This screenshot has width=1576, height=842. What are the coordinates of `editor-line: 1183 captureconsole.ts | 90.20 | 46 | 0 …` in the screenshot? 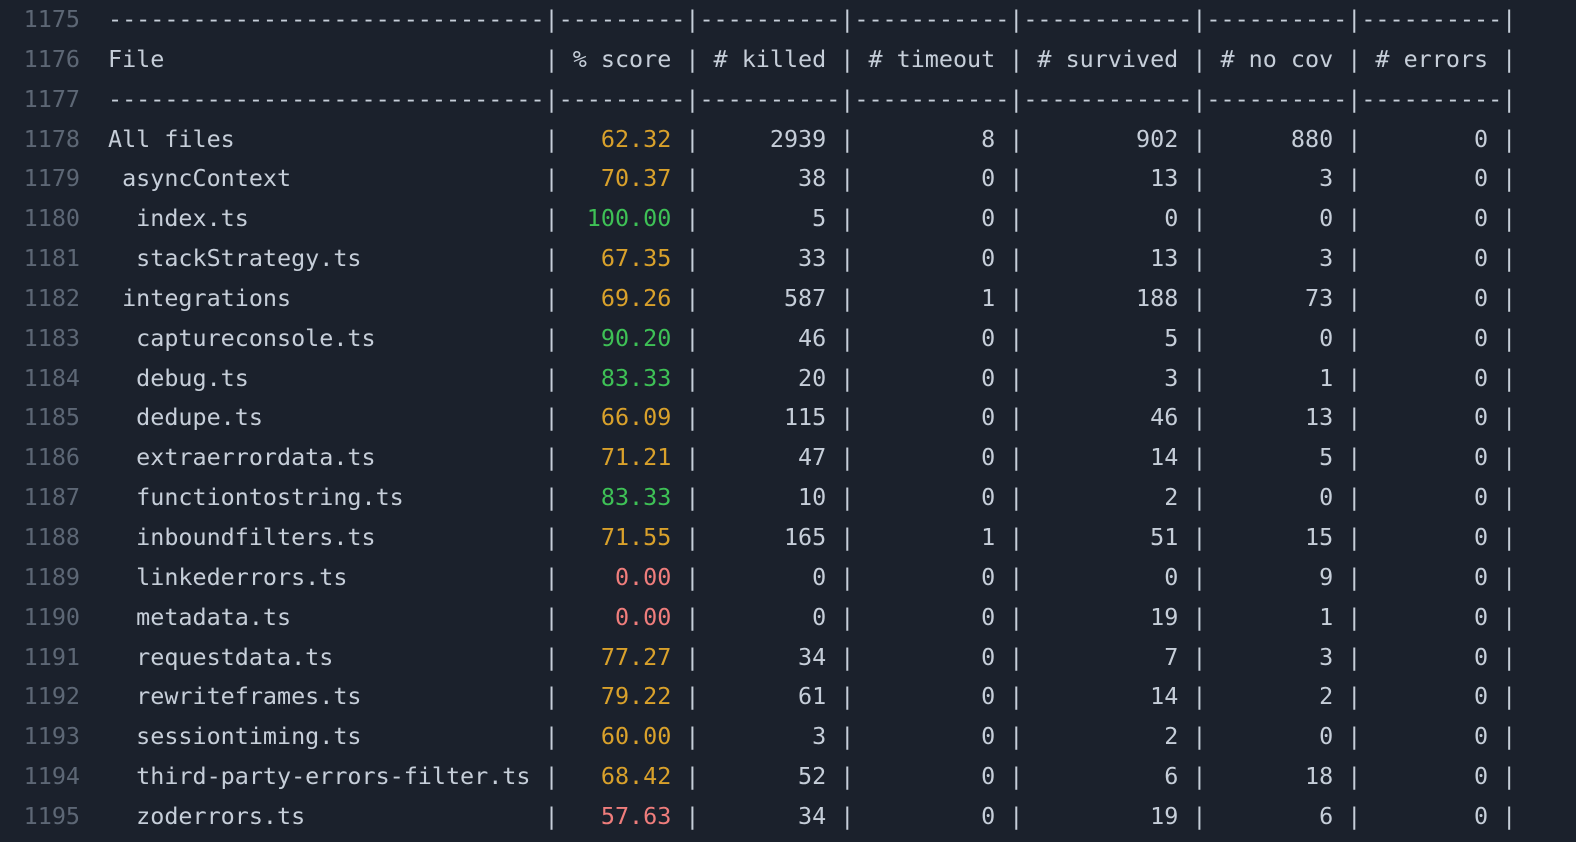 It's located at (788, 339).